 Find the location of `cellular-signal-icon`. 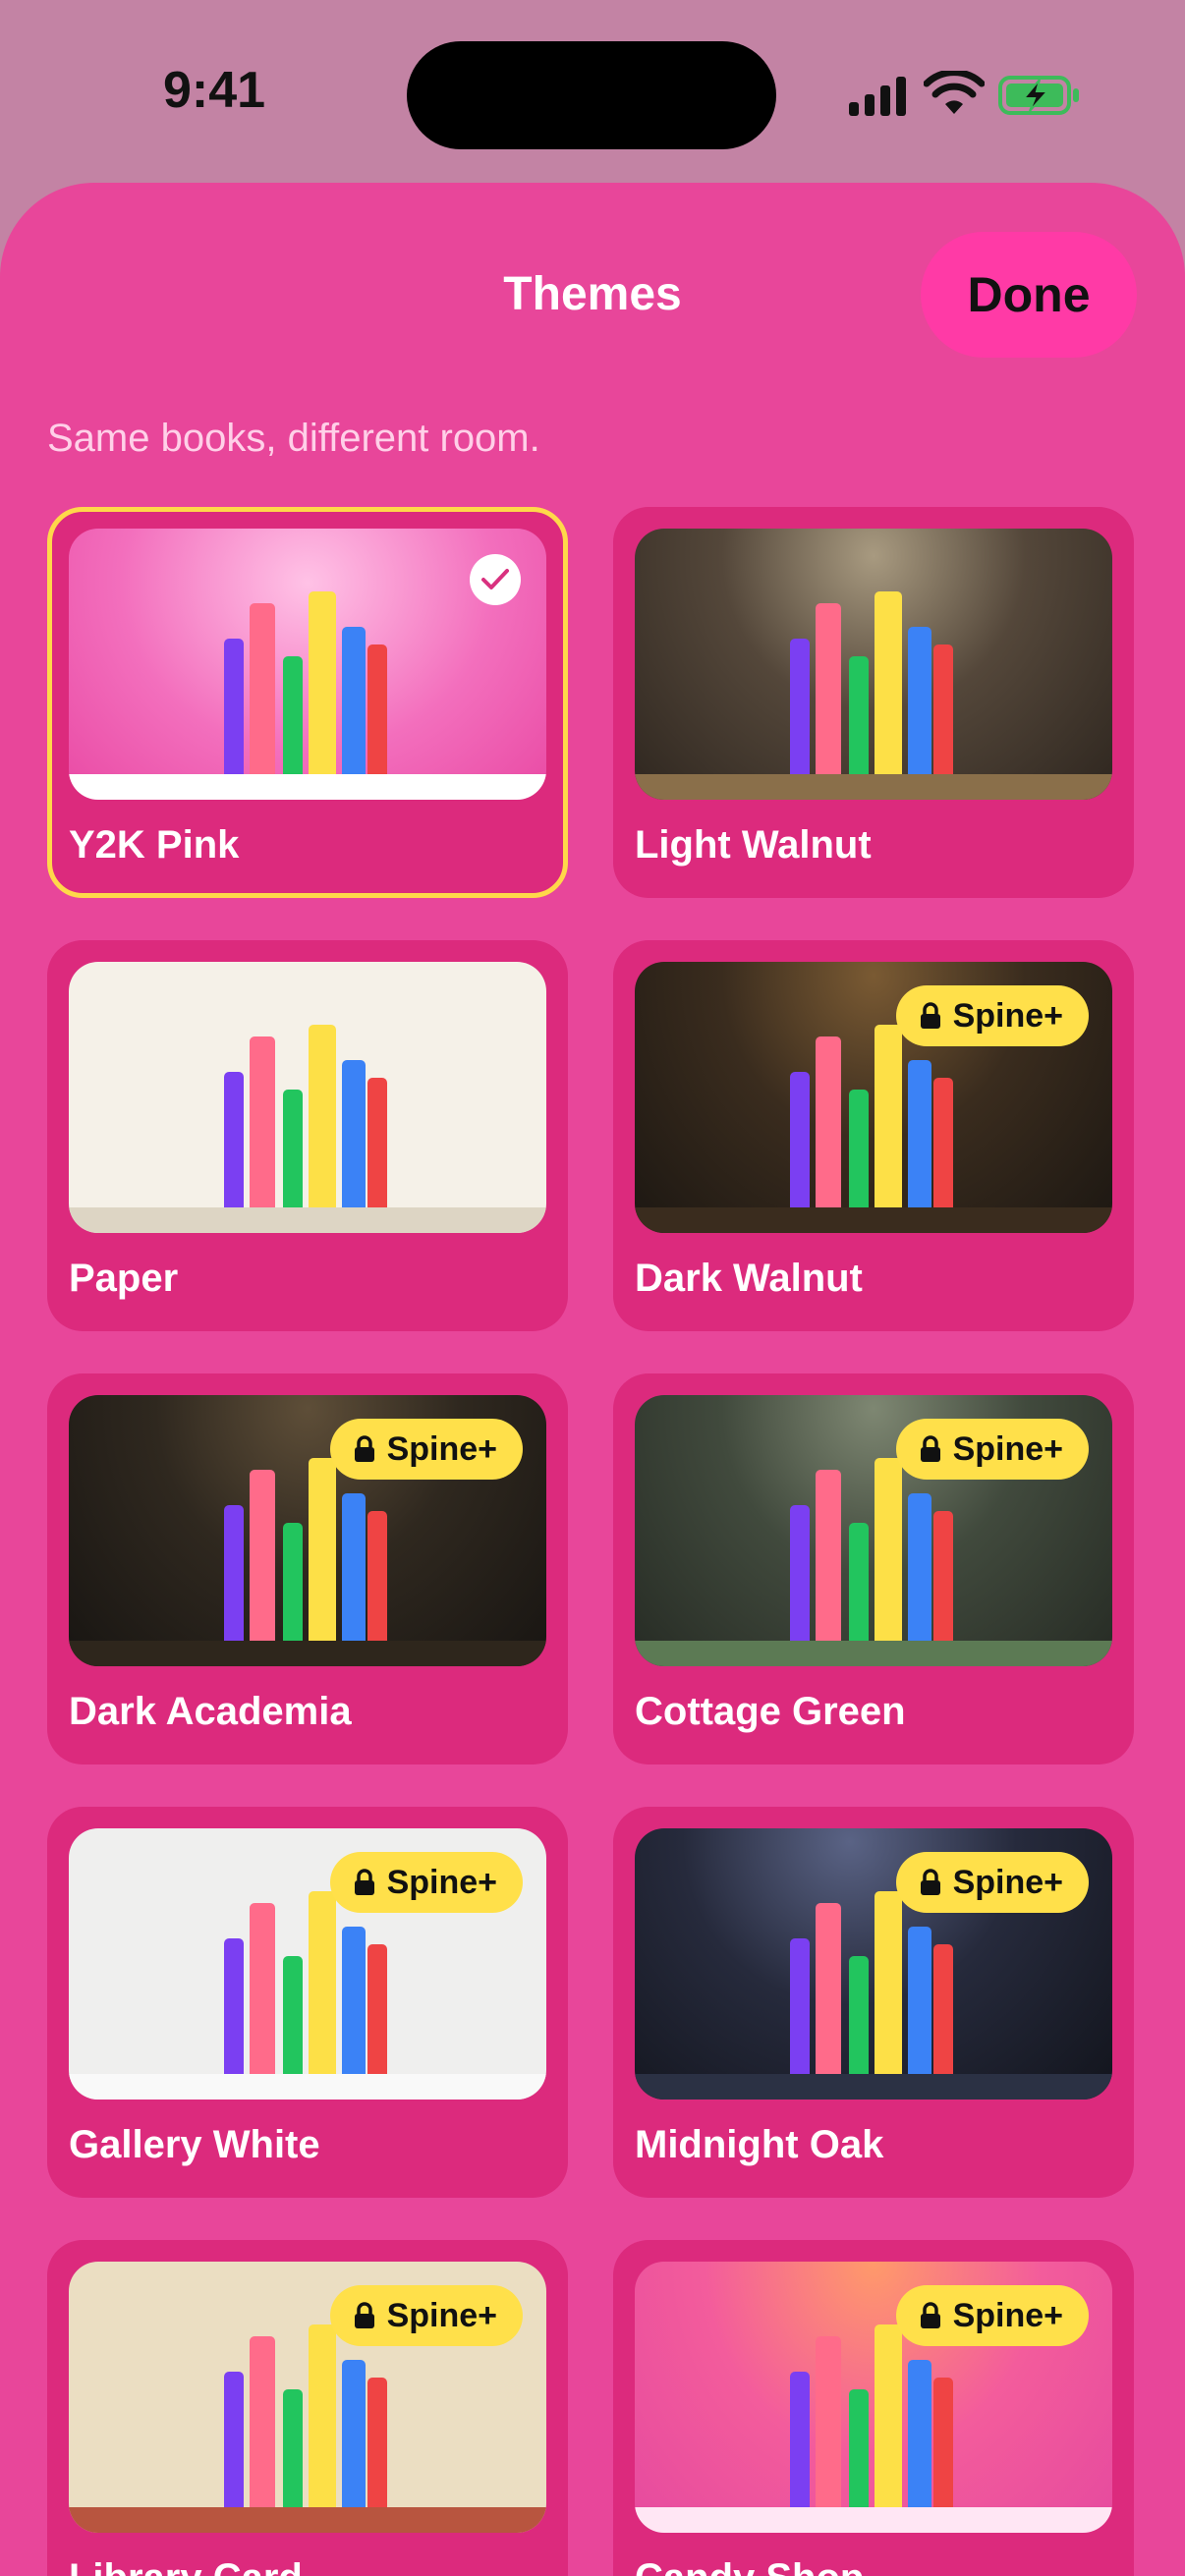

cellular-signal-icon is located at coordinates (878, 96).